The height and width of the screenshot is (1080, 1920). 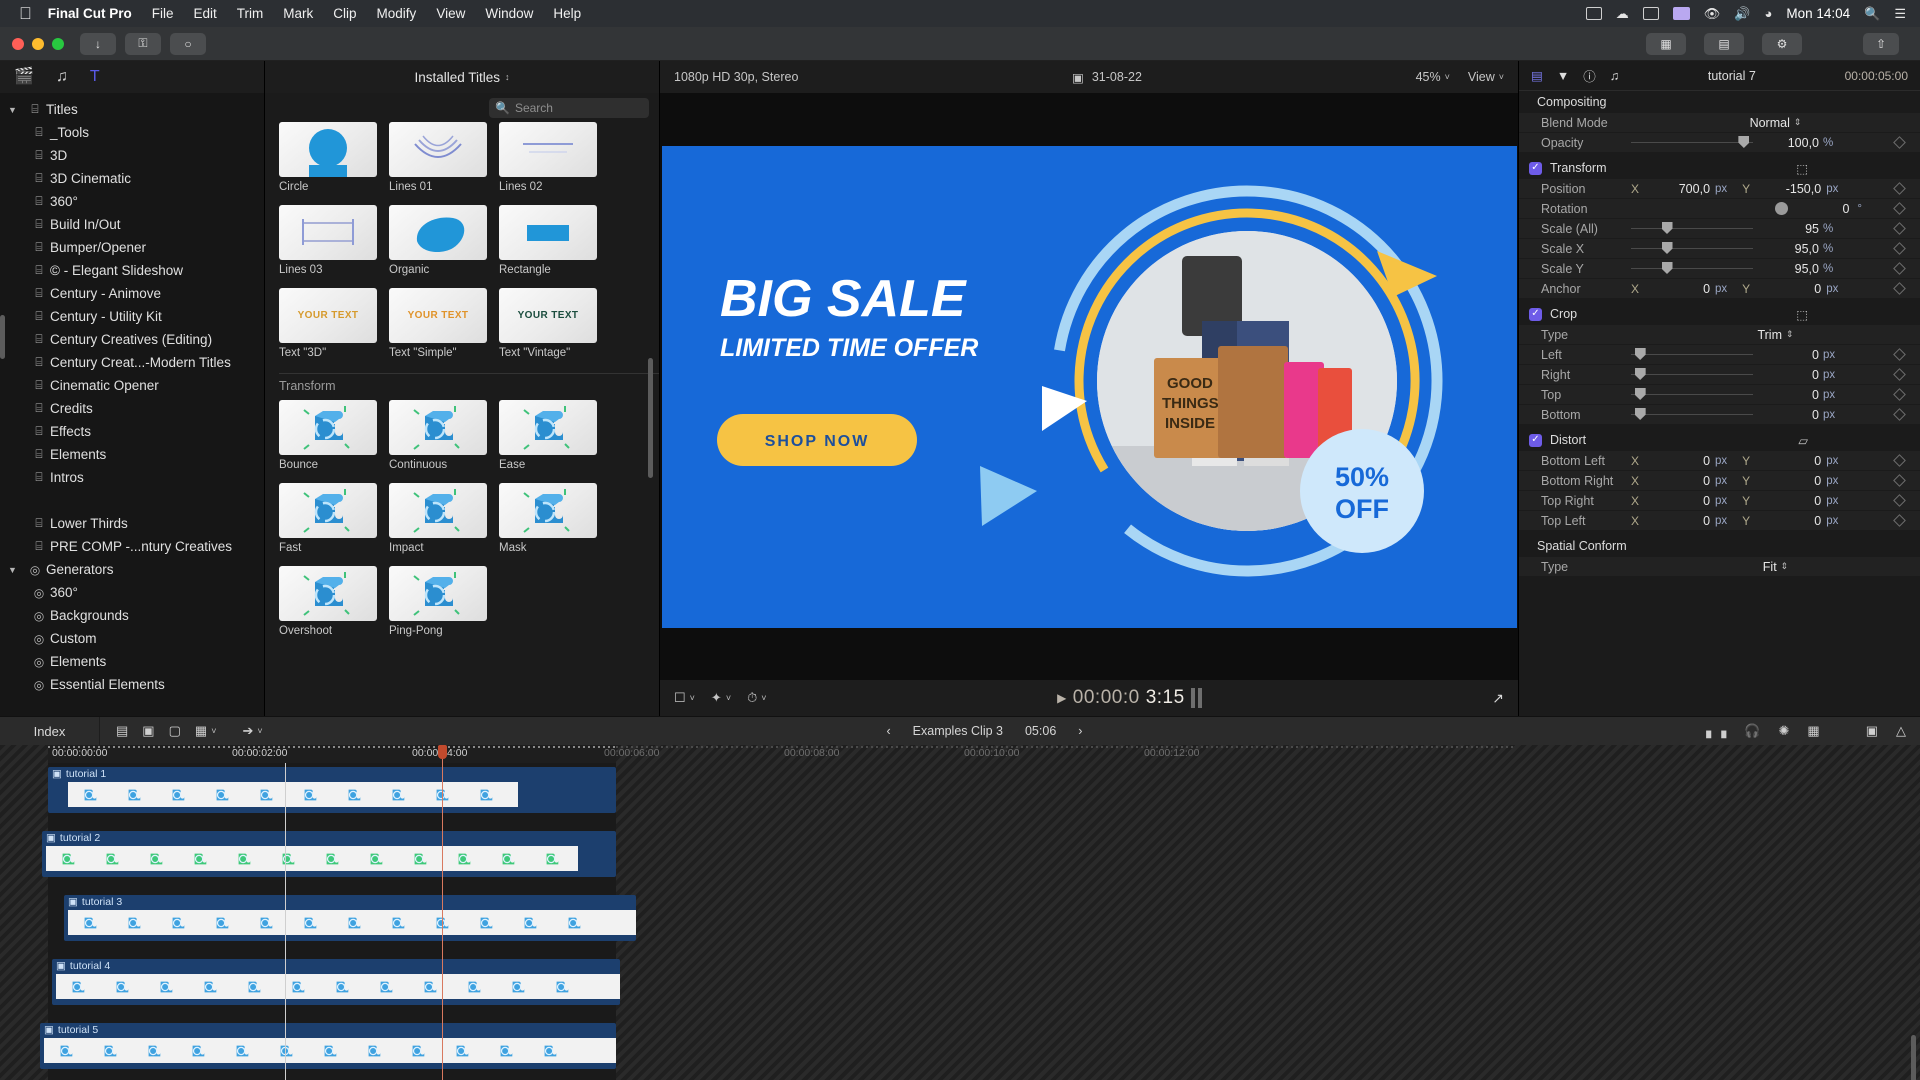 What do you see at coordinates (1719, 289) in the screenshot?
I see `inspector-row-anchor: Anchor X 0 px Y 0 px` at bounding box center [1719, 289].